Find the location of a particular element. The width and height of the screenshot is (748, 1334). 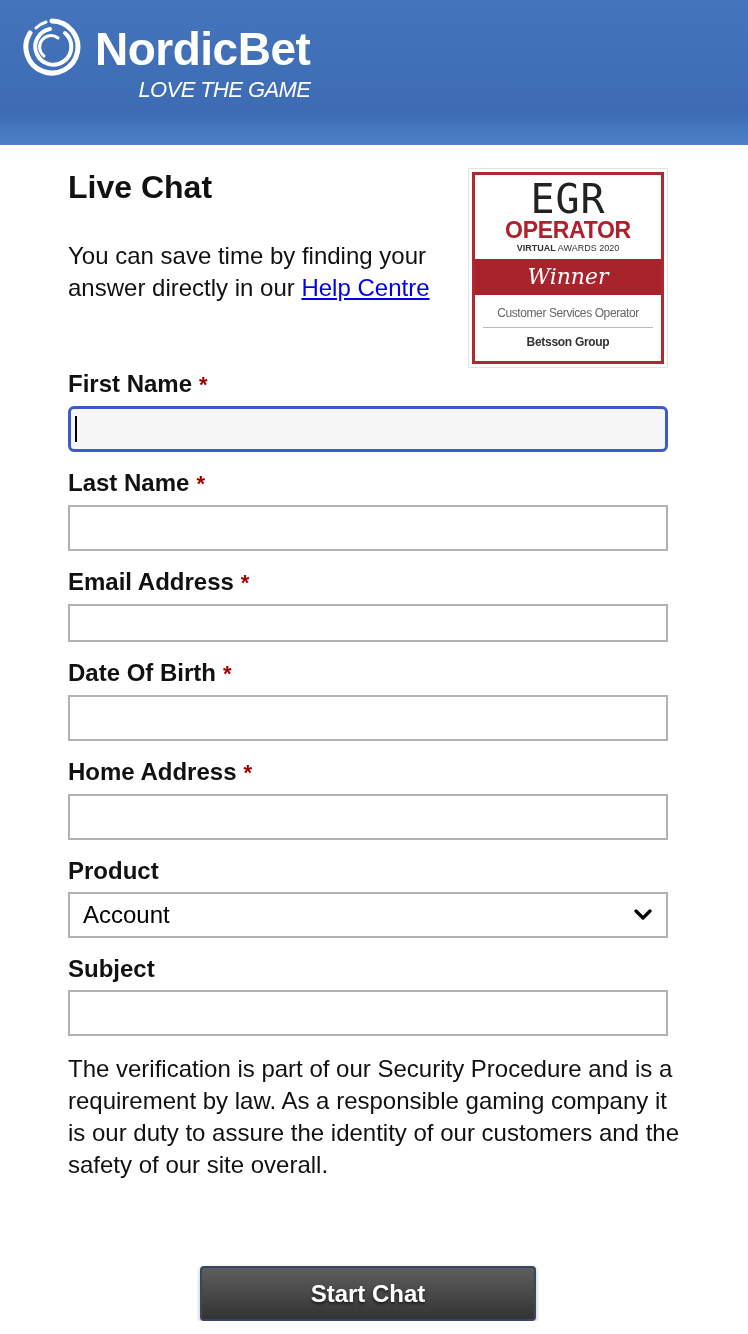

field-label: Product is located at coordinates (113, 871).